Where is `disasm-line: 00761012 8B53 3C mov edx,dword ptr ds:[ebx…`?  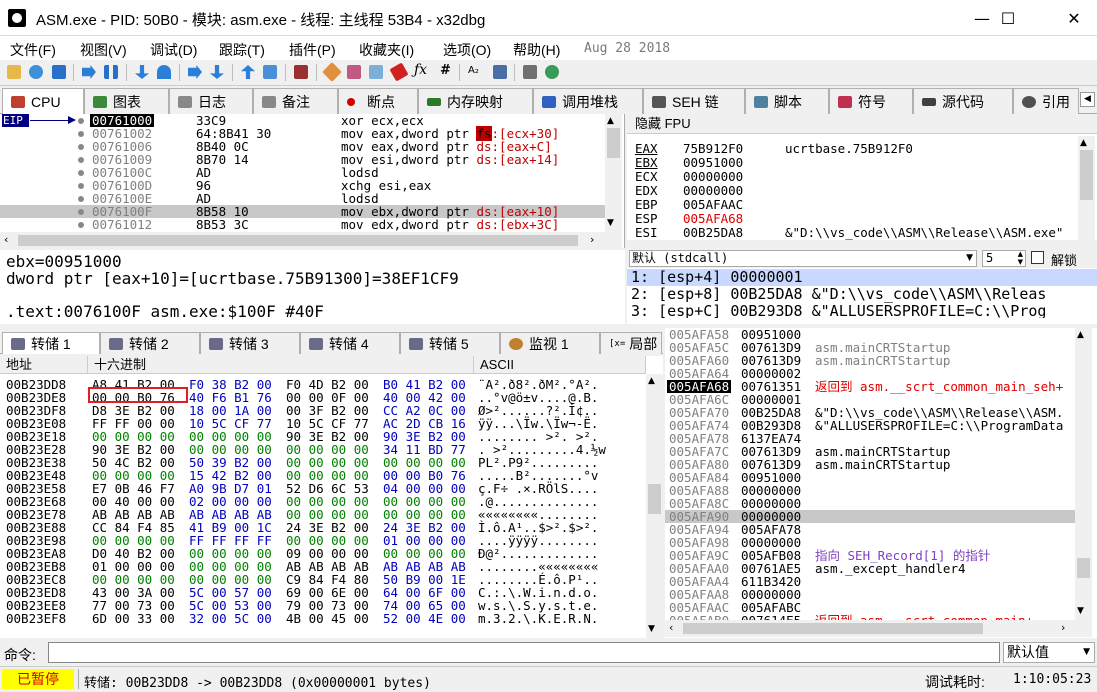 disasm-line: 00761012 8B53 3C mov edx,dword ptr ds:[ebx… is located at coordinates (302, 224).